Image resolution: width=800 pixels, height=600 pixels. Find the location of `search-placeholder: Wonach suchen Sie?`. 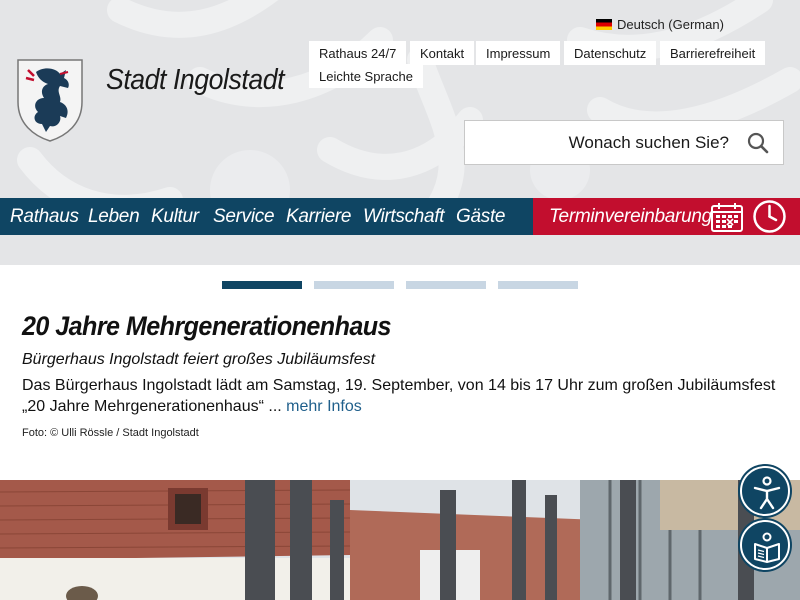

search-placeholder: Wonach suchen Sie? is located at coordinates (648, 142).